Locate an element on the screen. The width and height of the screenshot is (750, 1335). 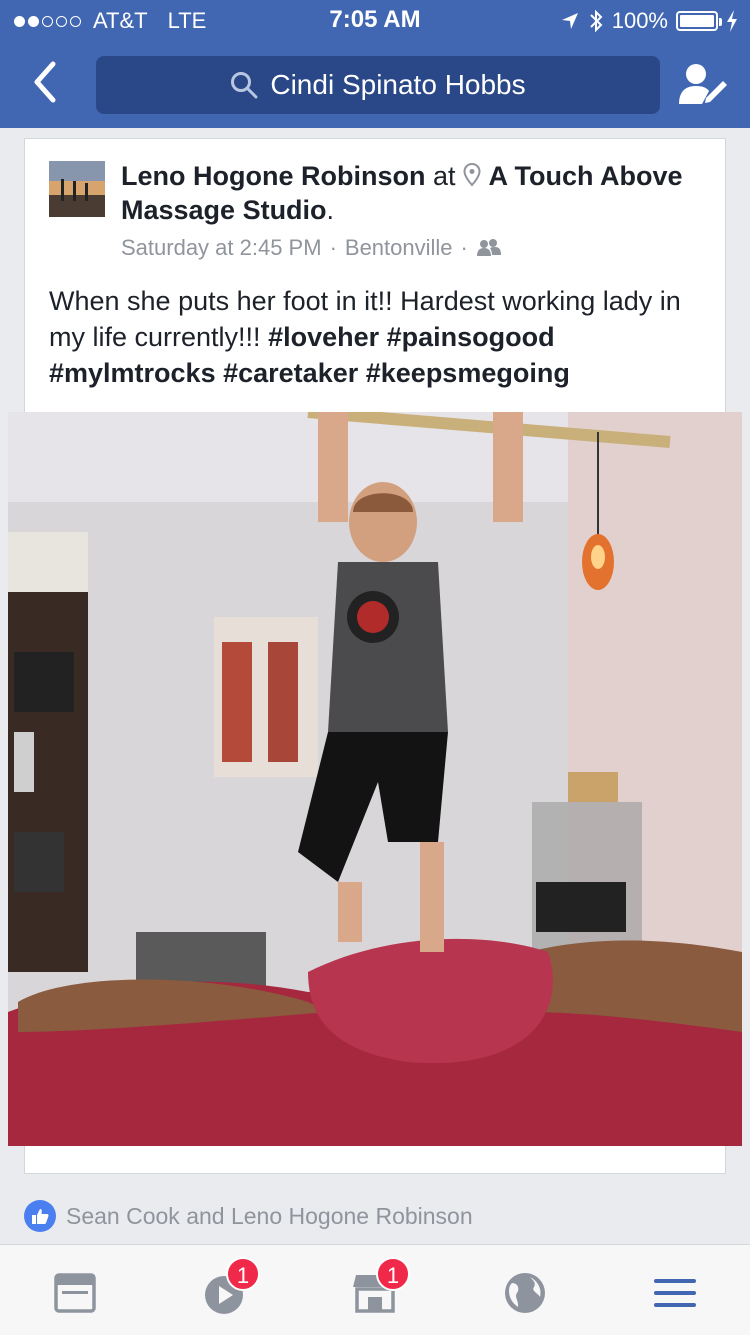
tab-marketplace: 1 is located at coordinates (380, 1288).